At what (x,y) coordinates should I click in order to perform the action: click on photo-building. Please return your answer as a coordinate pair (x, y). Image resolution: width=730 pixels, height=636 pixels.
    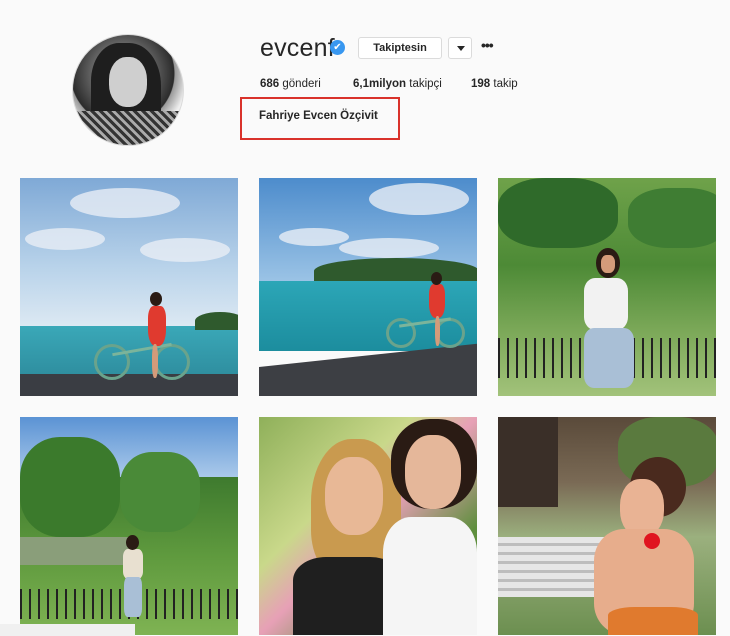
    Looking at the image, I should click on (528, 462).